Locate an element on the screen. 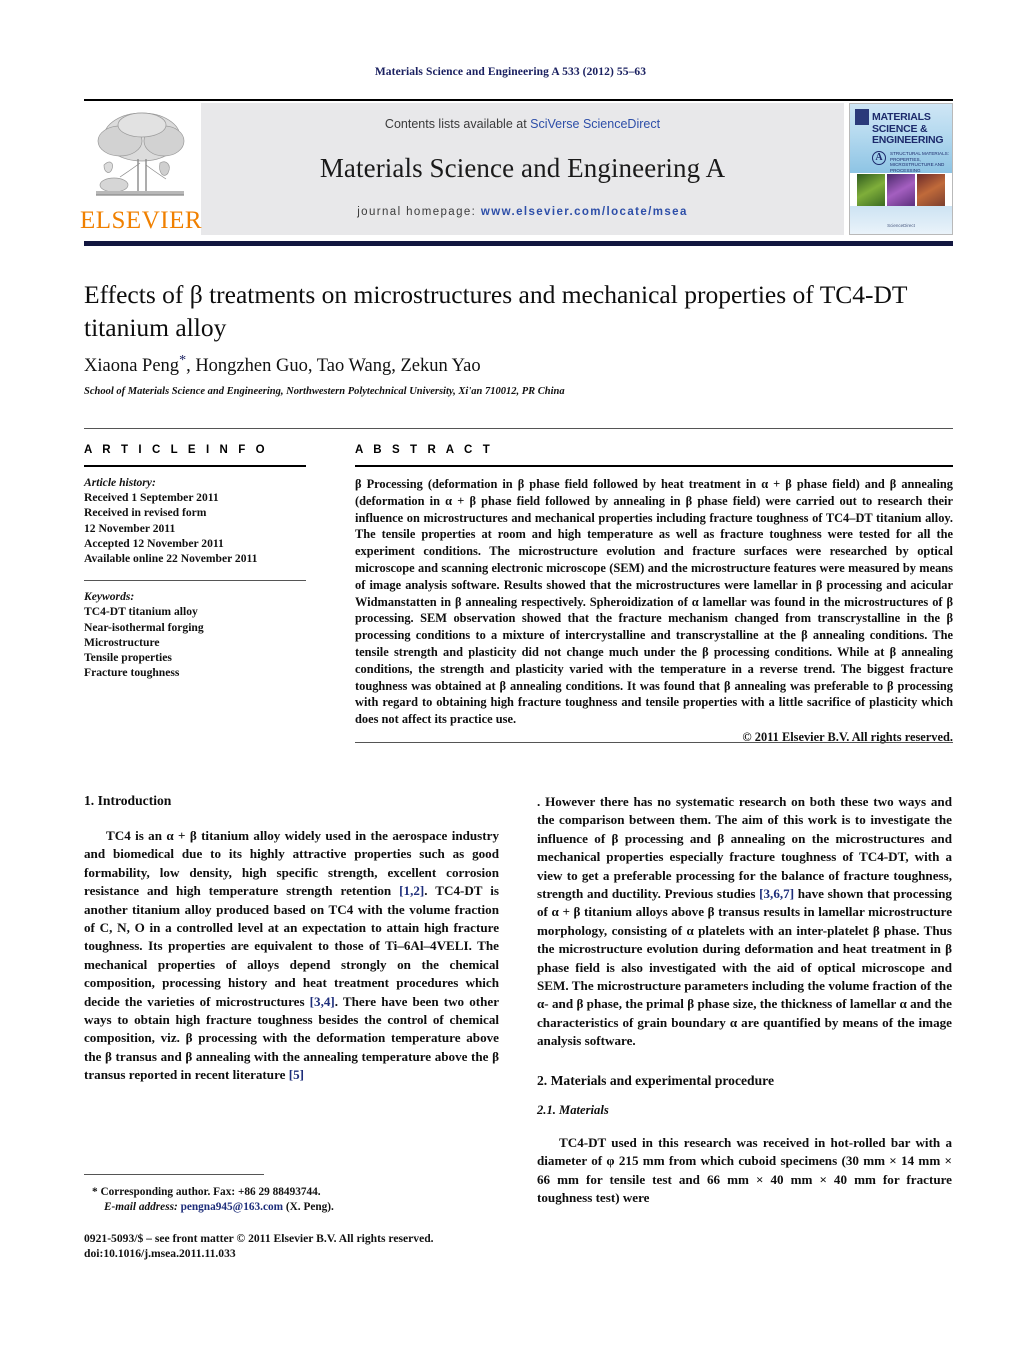  article-info-heading: A R T I C L E I N F O is located at coordinates (176, 450).